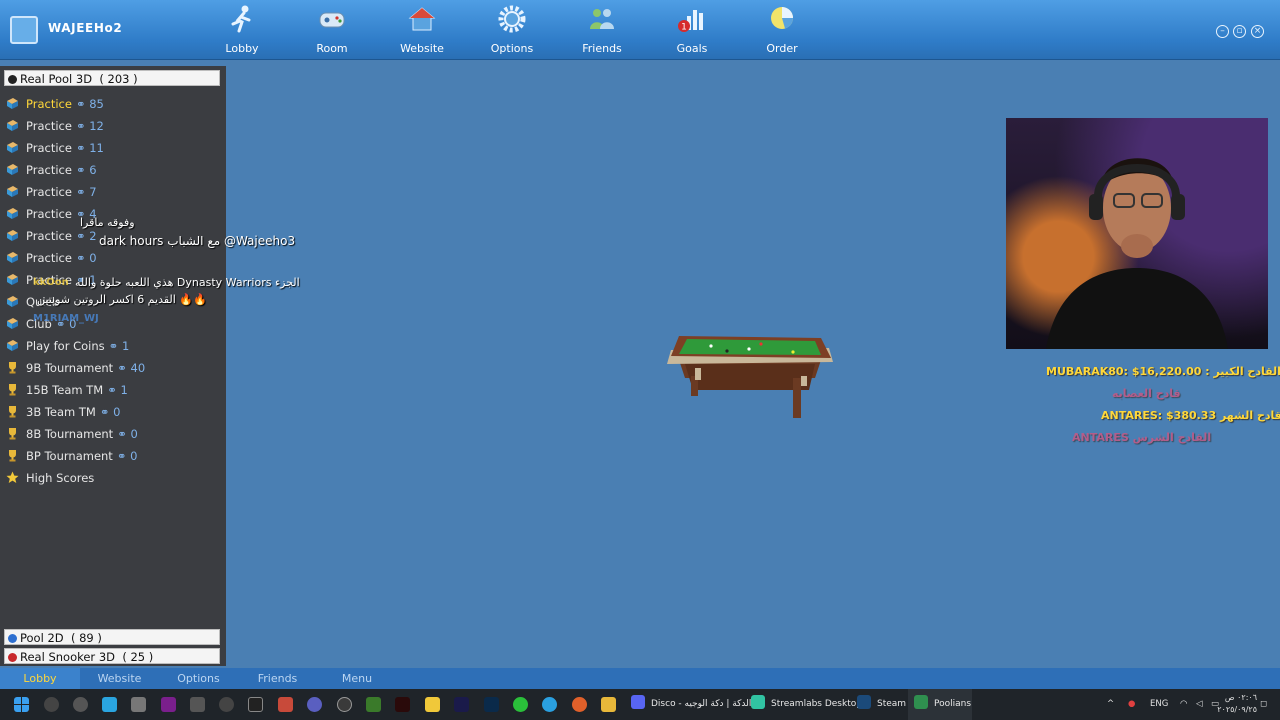 This screenshot has width=1280, height=720. Describe the element at coordinates (782, 30) in the screenshot. I see `nav-order-button: Order` at that location.